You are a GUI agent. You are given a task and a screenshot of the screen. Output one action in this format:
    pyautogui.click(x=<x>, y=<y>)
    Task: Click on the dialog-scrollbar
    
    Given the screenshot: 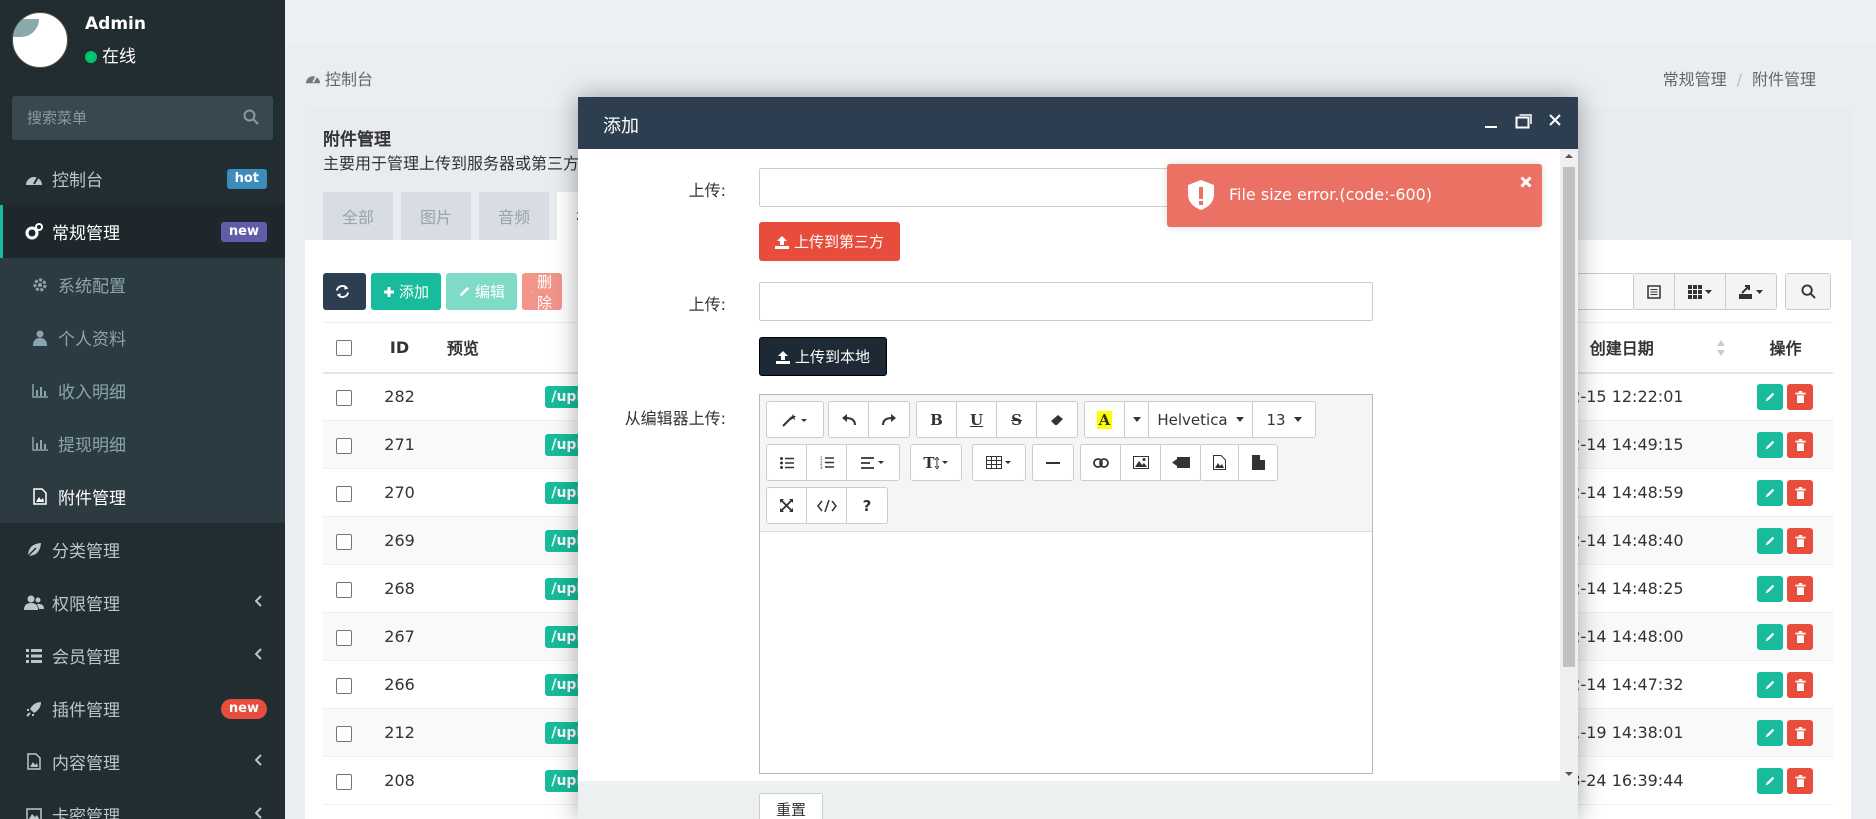 What is the action you would take?
    pyautogui.click(x=1569, y=465)
    